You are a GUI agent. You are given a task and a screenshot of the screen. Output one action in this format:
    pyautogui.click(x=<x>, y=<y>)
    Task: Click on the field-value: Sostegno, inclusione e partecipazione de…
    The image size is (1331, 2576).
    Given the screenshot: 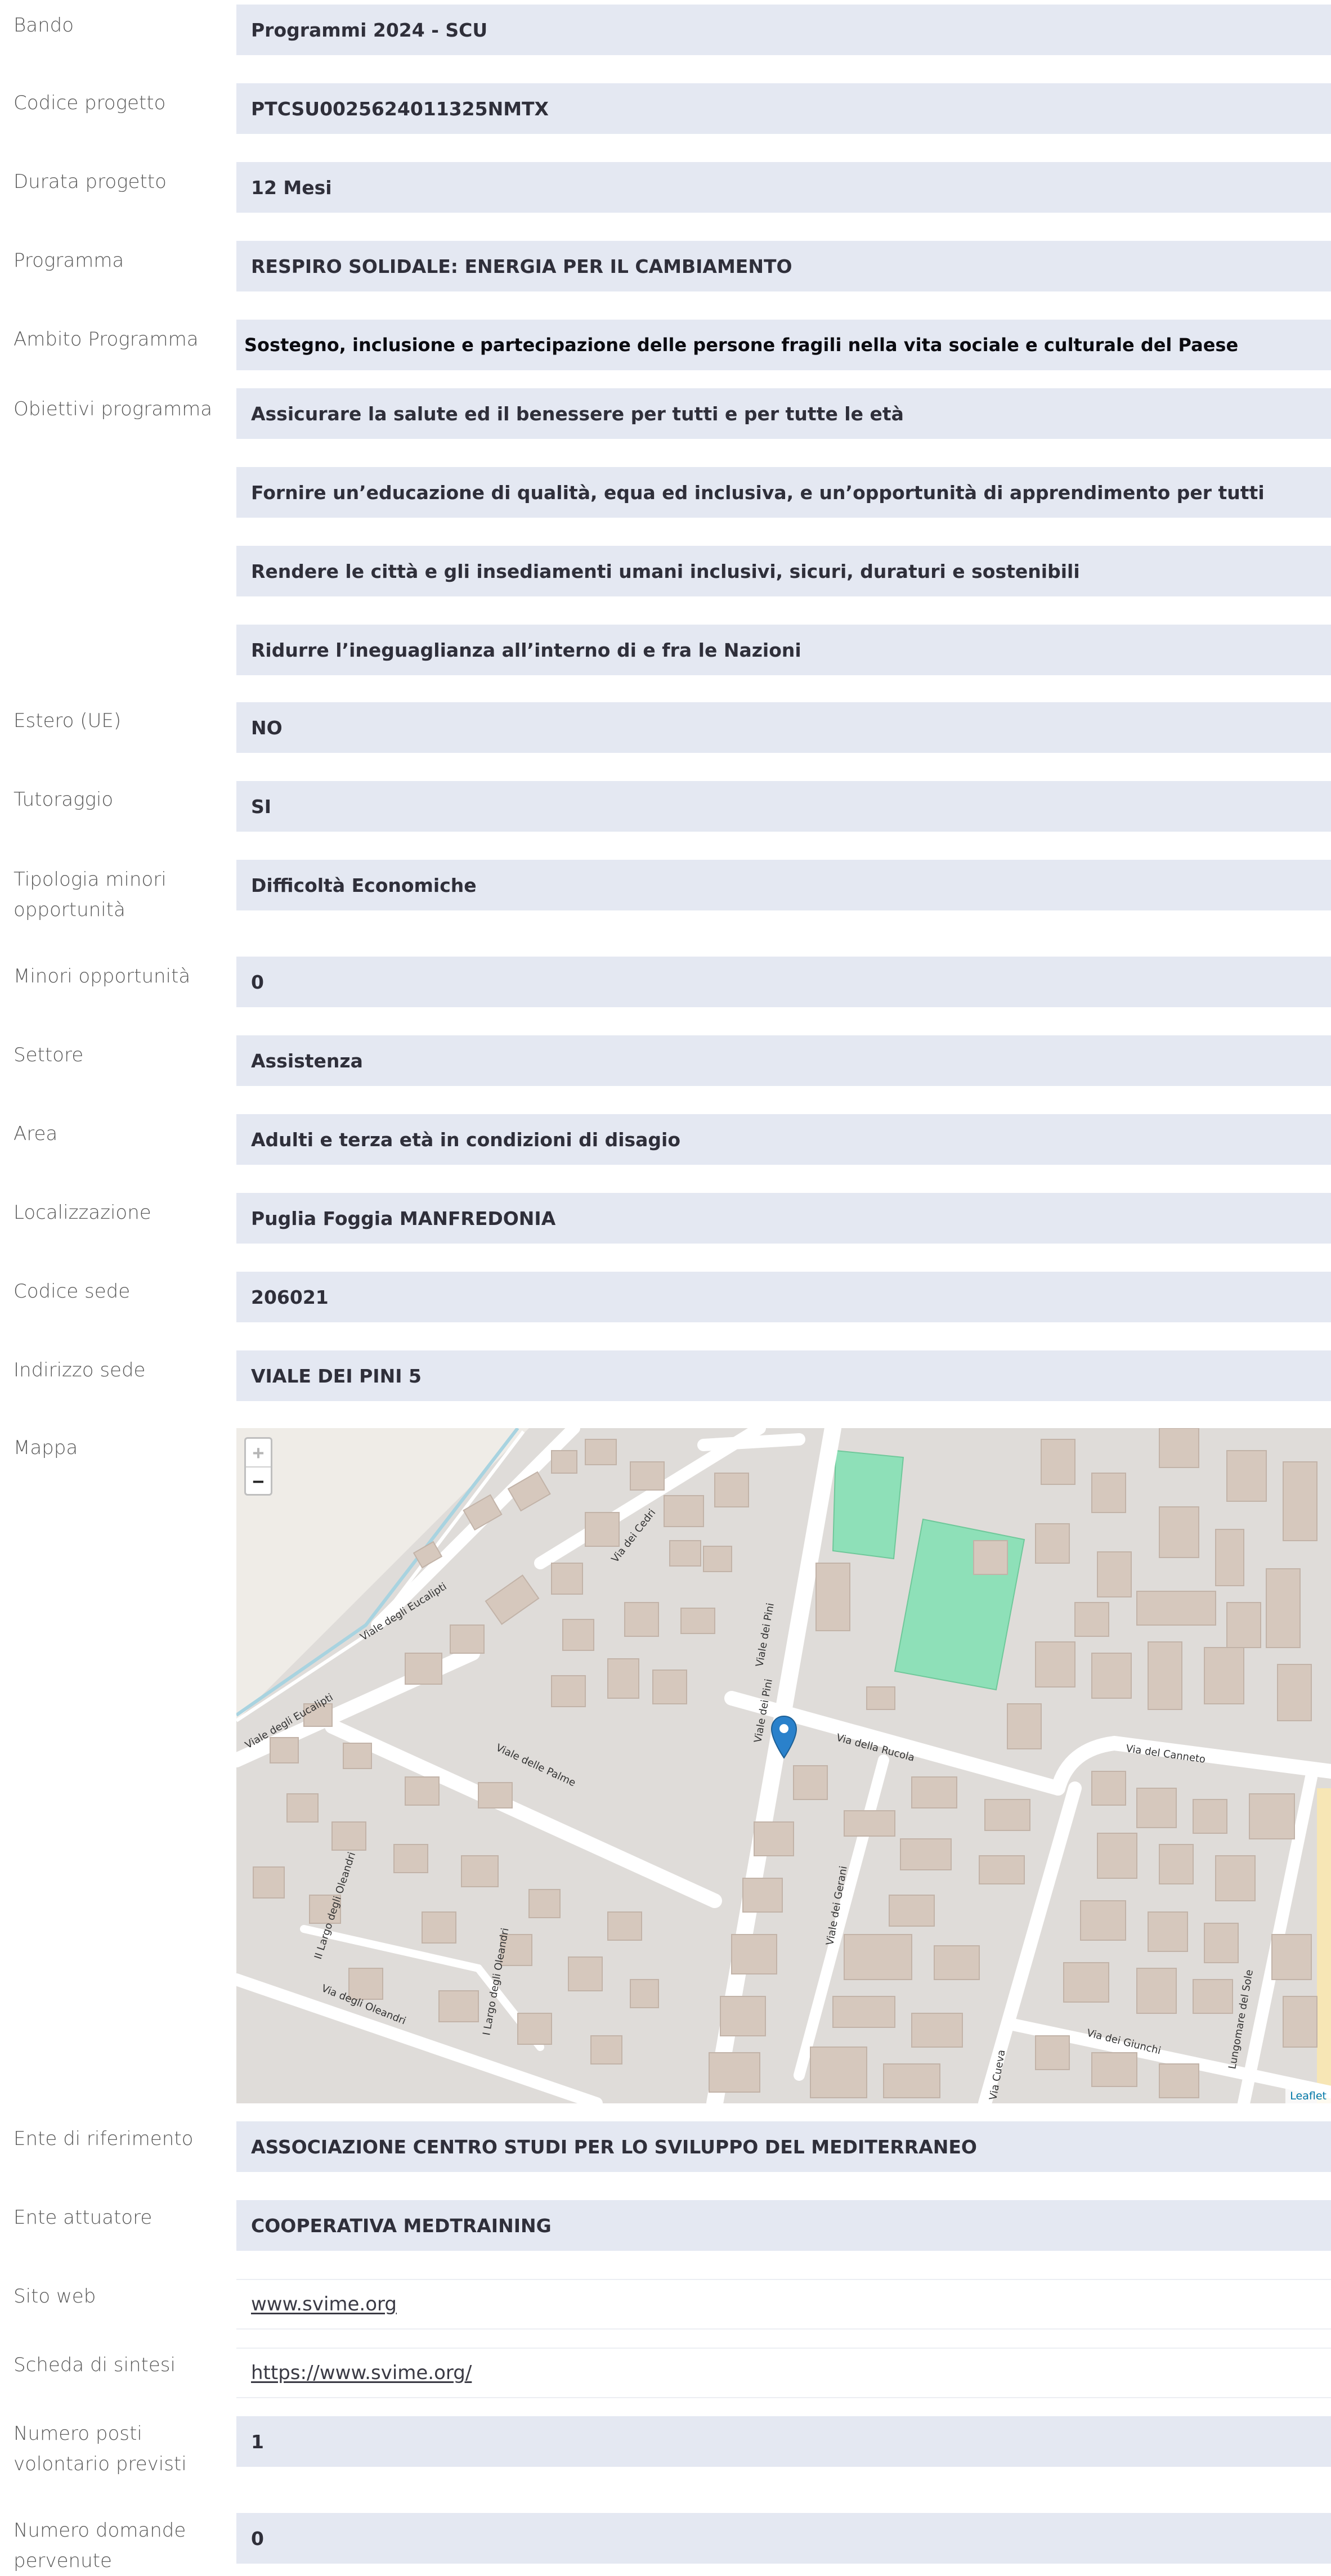 What is the action you would take?
    pyautogui.click(x=783, y=345)
    